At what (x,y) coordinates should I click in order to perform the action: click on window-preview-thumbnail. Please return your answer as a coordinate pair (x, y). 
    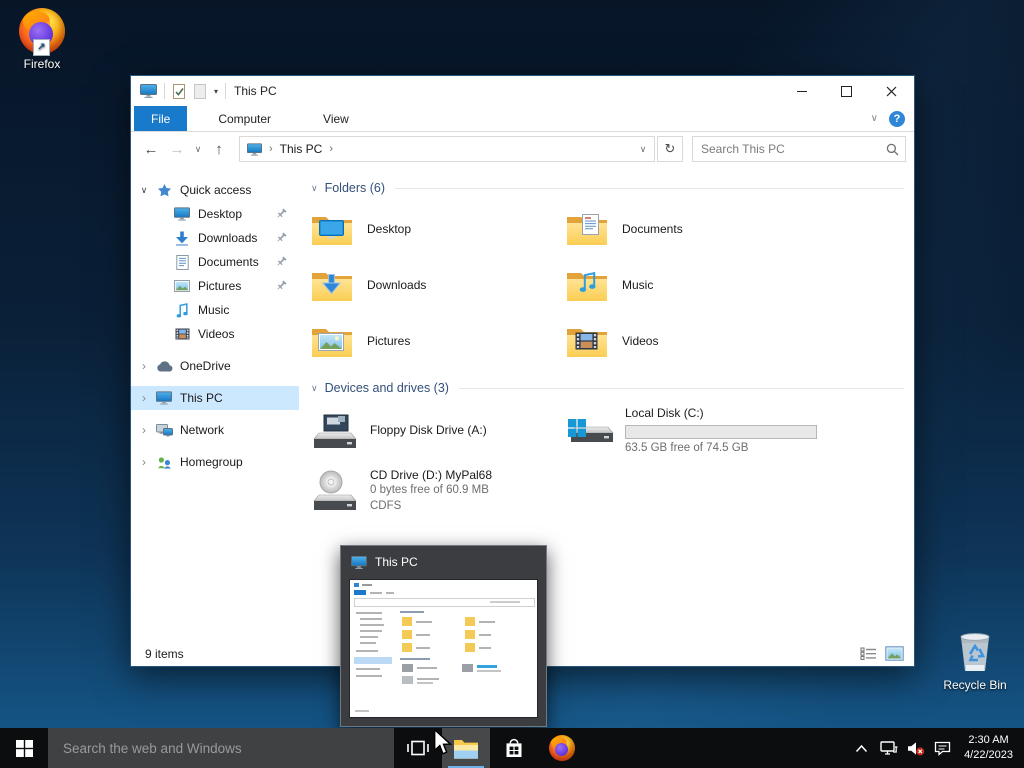
    Looking at the image, I should click on (443, 648).